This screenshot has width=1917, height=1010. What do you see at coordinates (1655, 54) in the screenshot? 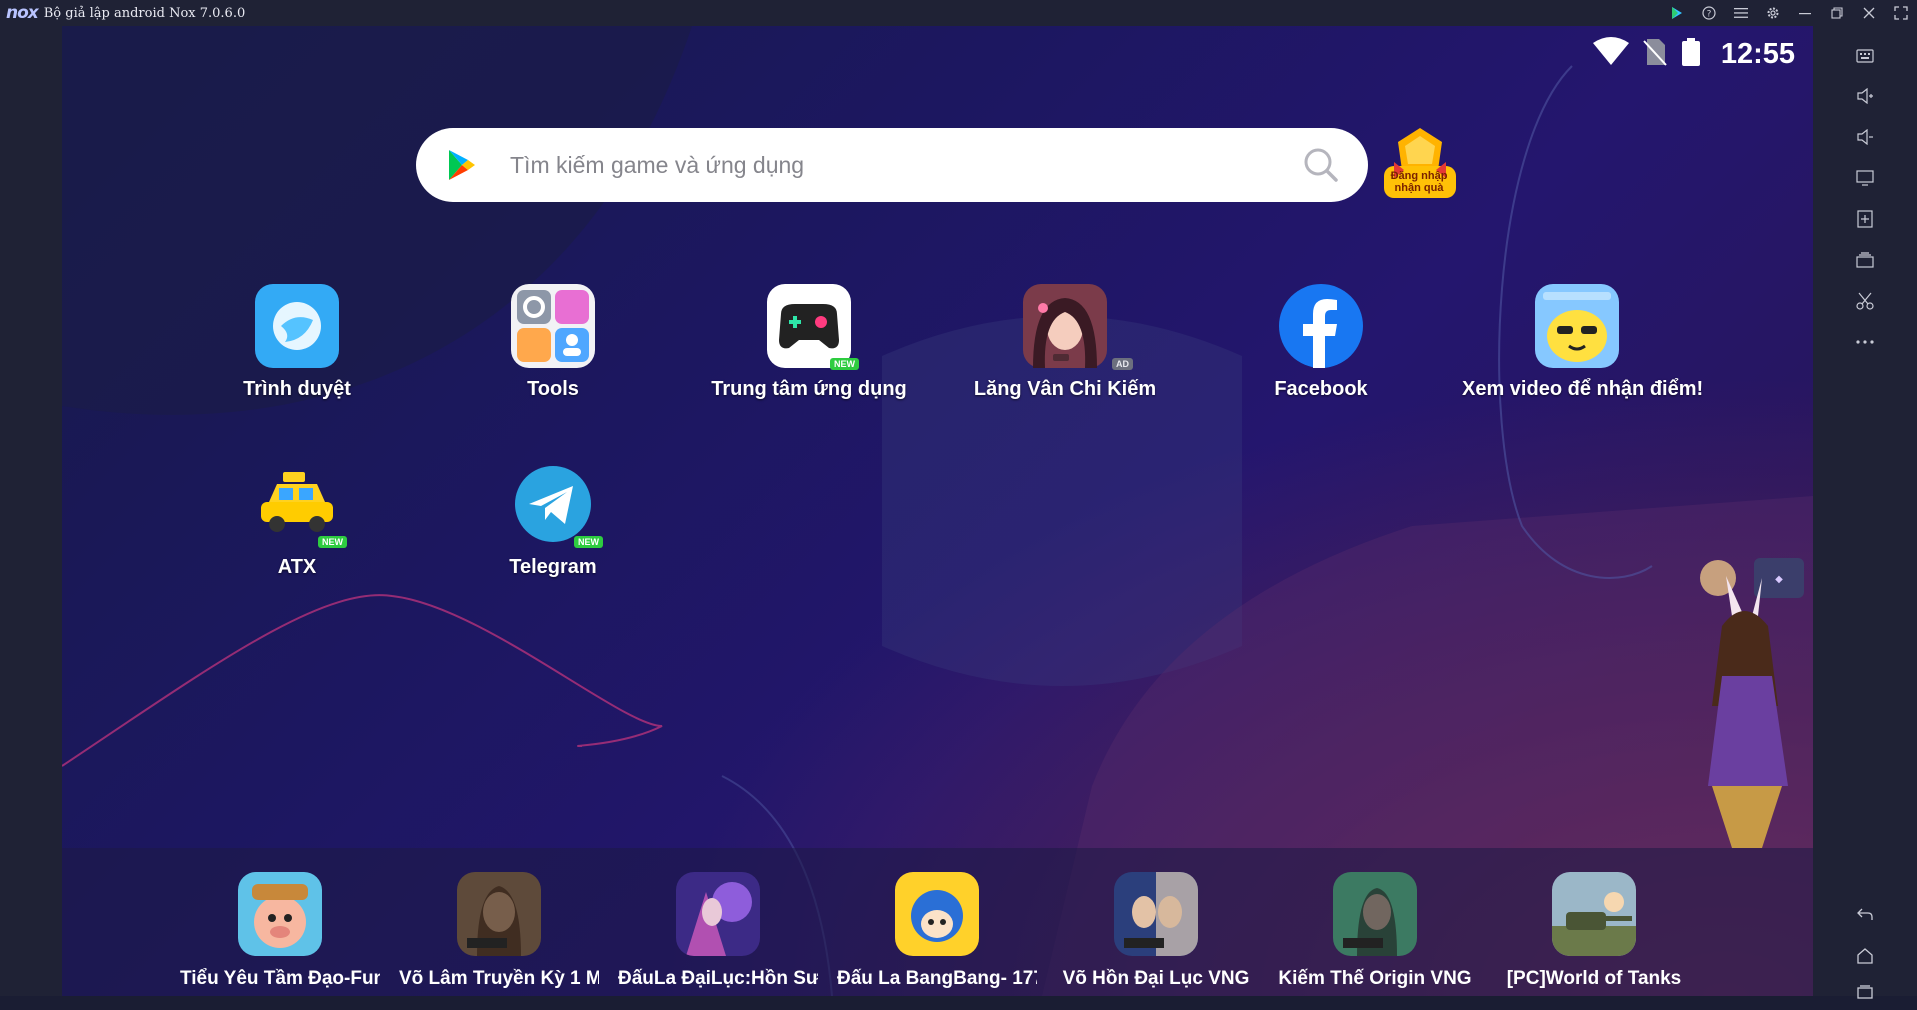
I see `no-sim-icon` at bounding box center [1655, 54].